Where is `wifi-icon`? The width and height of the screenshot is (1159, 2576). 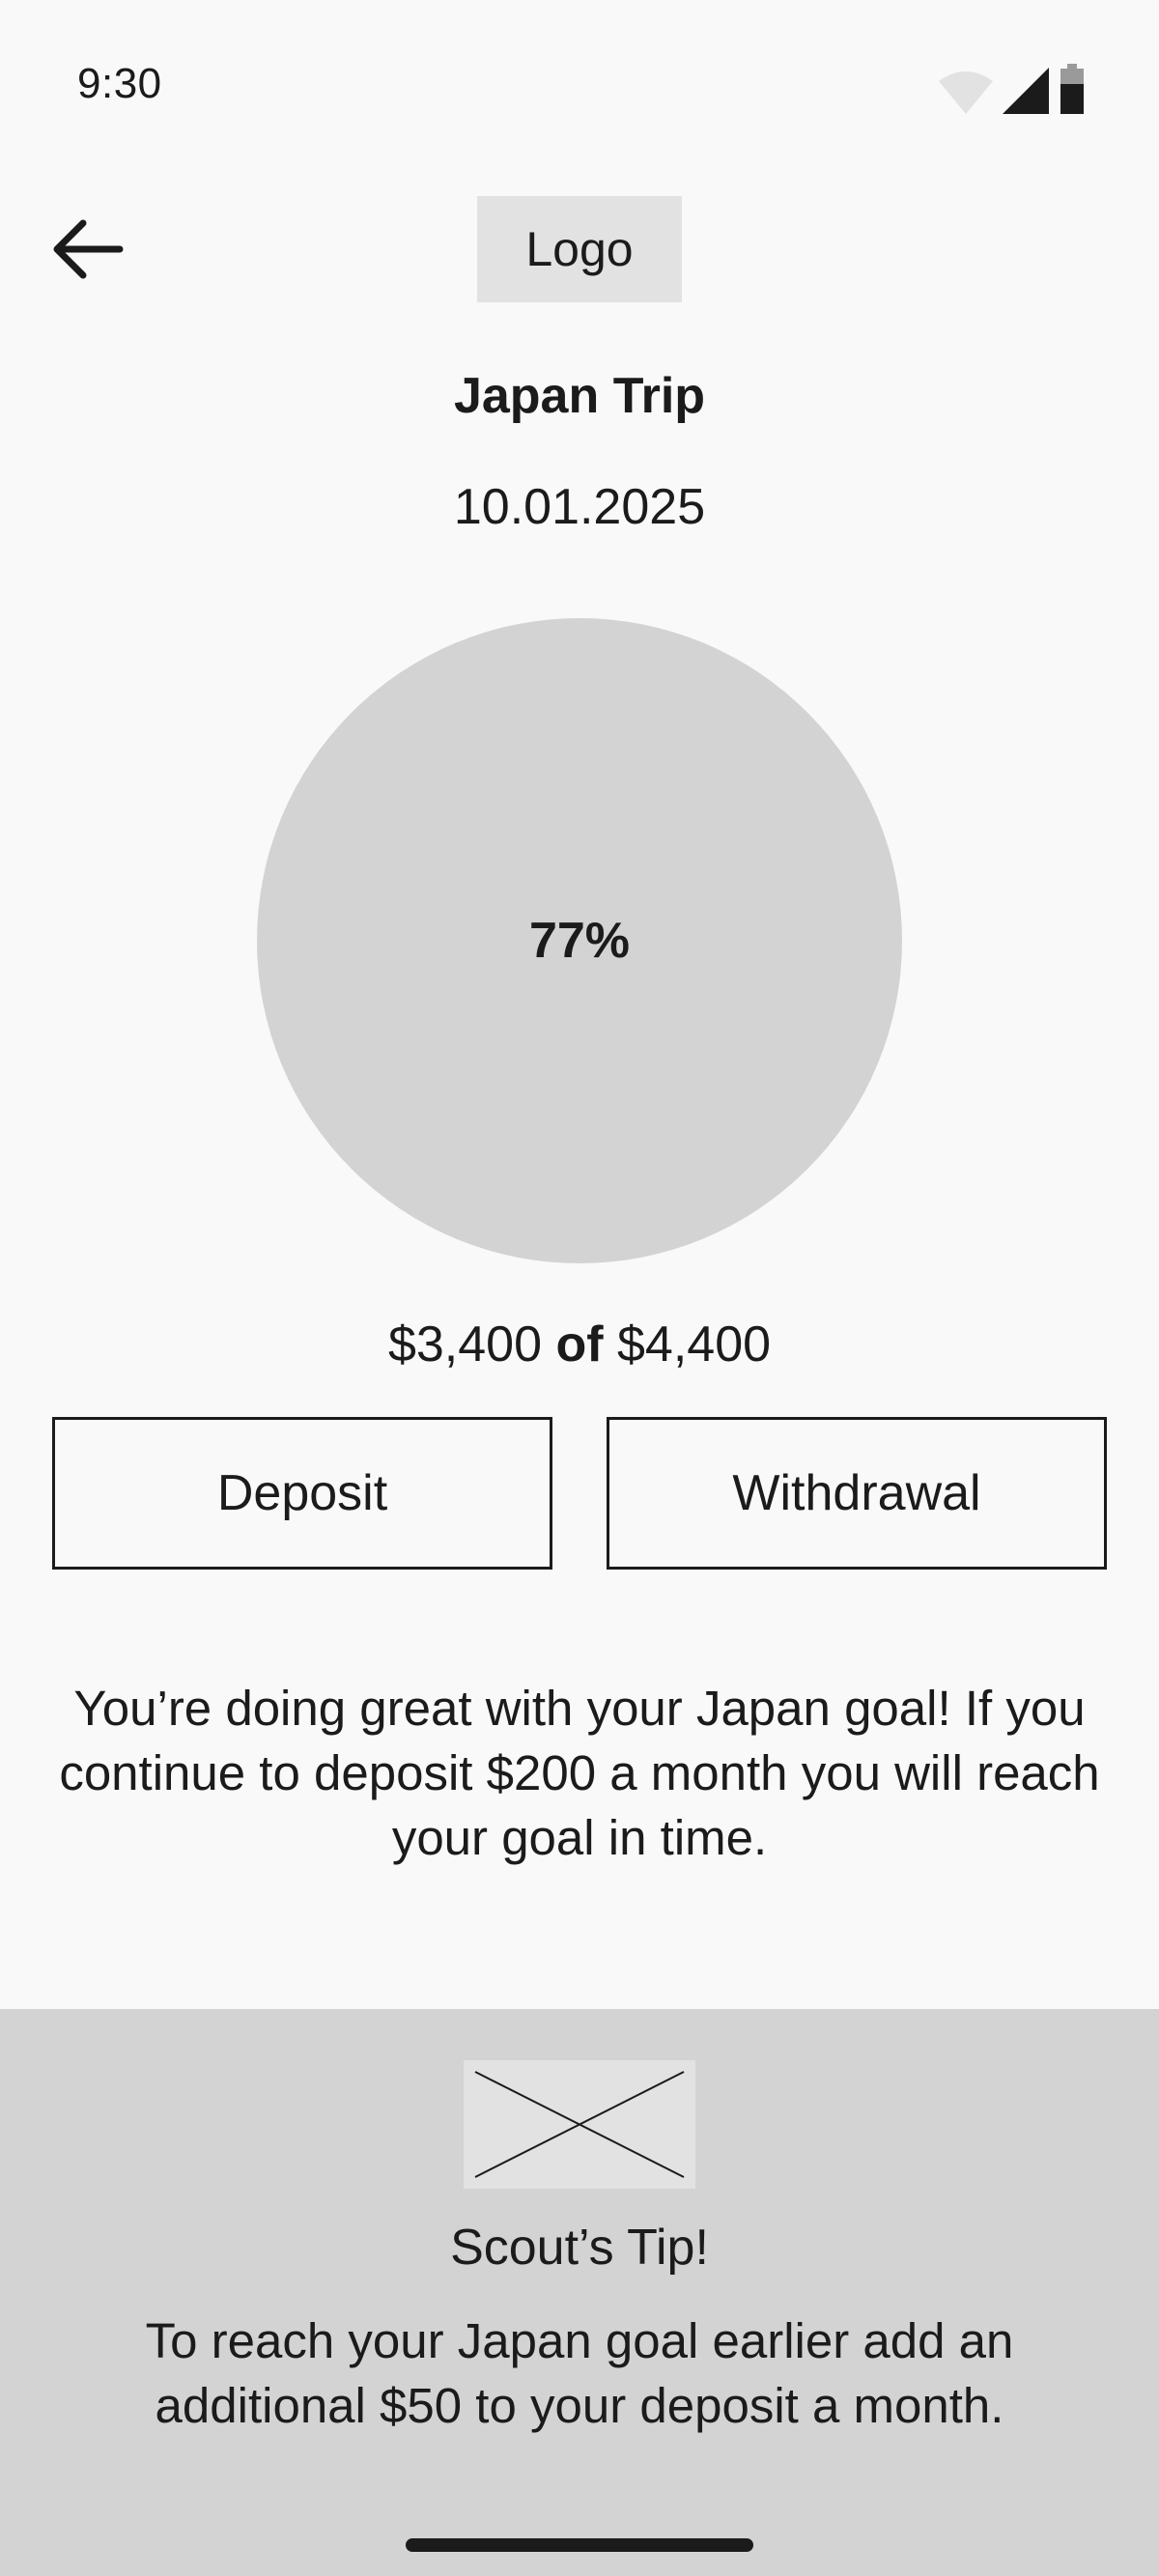 wifi-icon is located at coordinates (966, 92).